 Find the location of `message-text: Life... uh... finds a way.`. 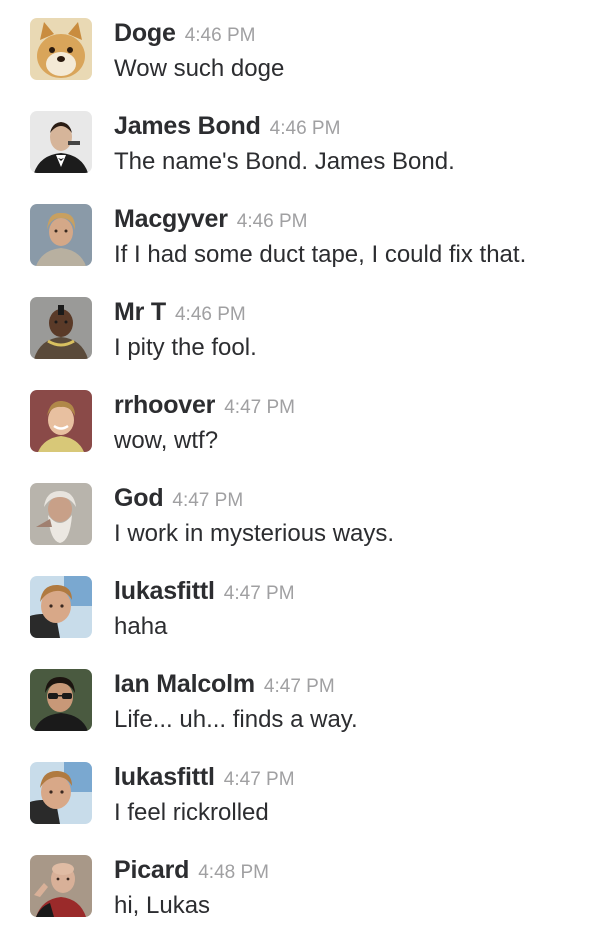

message-text: Life... uh... finds a way. is located at coordinates (236, 719).